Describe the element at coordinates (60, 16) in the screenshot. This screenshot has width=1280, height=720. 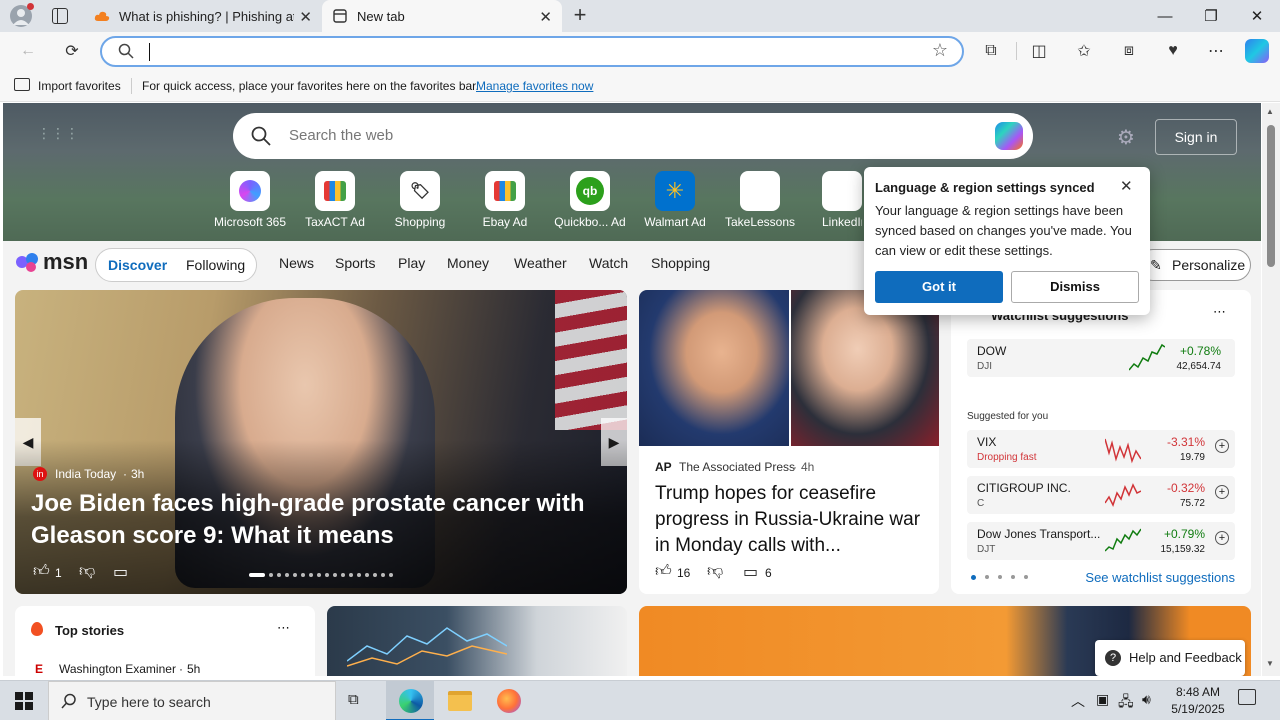
I see `tab-actions-icon` at that location.